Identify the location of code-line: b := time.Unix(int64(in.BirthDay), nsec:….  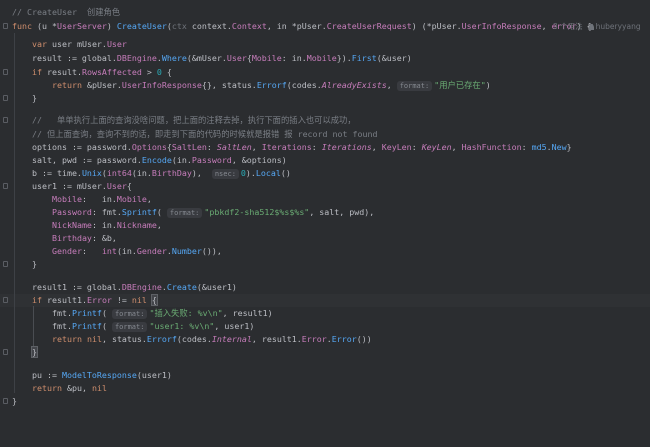
(325, 173).